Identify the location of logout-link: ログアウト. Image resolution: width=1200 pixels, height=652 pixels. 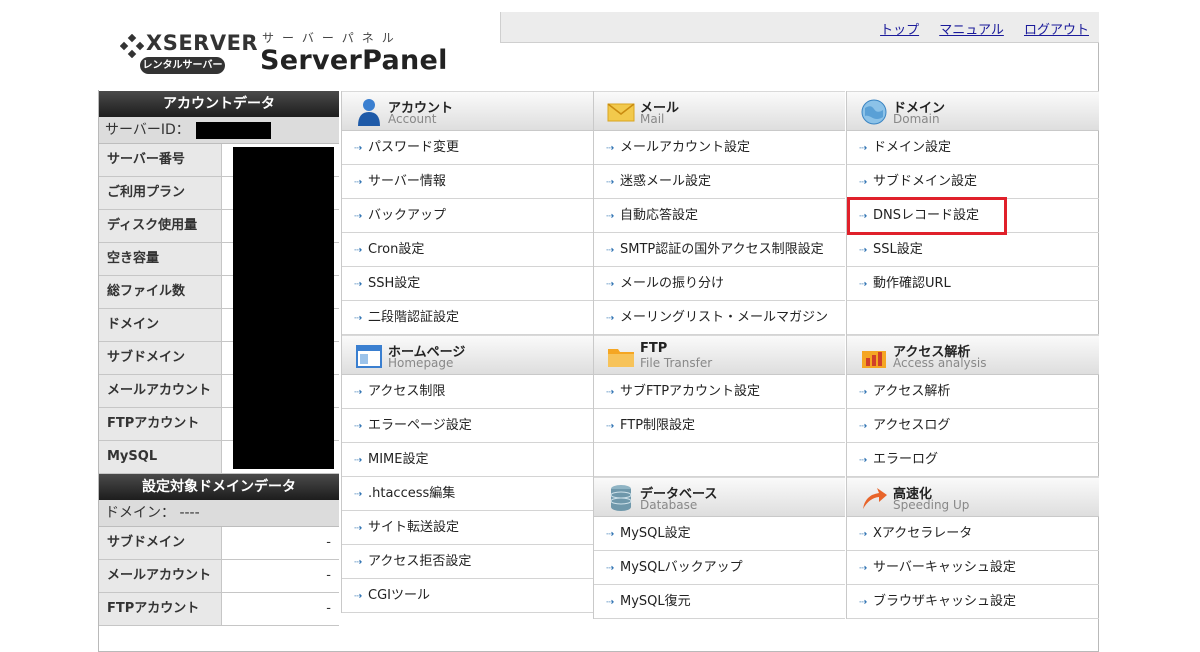
(1056, 30).